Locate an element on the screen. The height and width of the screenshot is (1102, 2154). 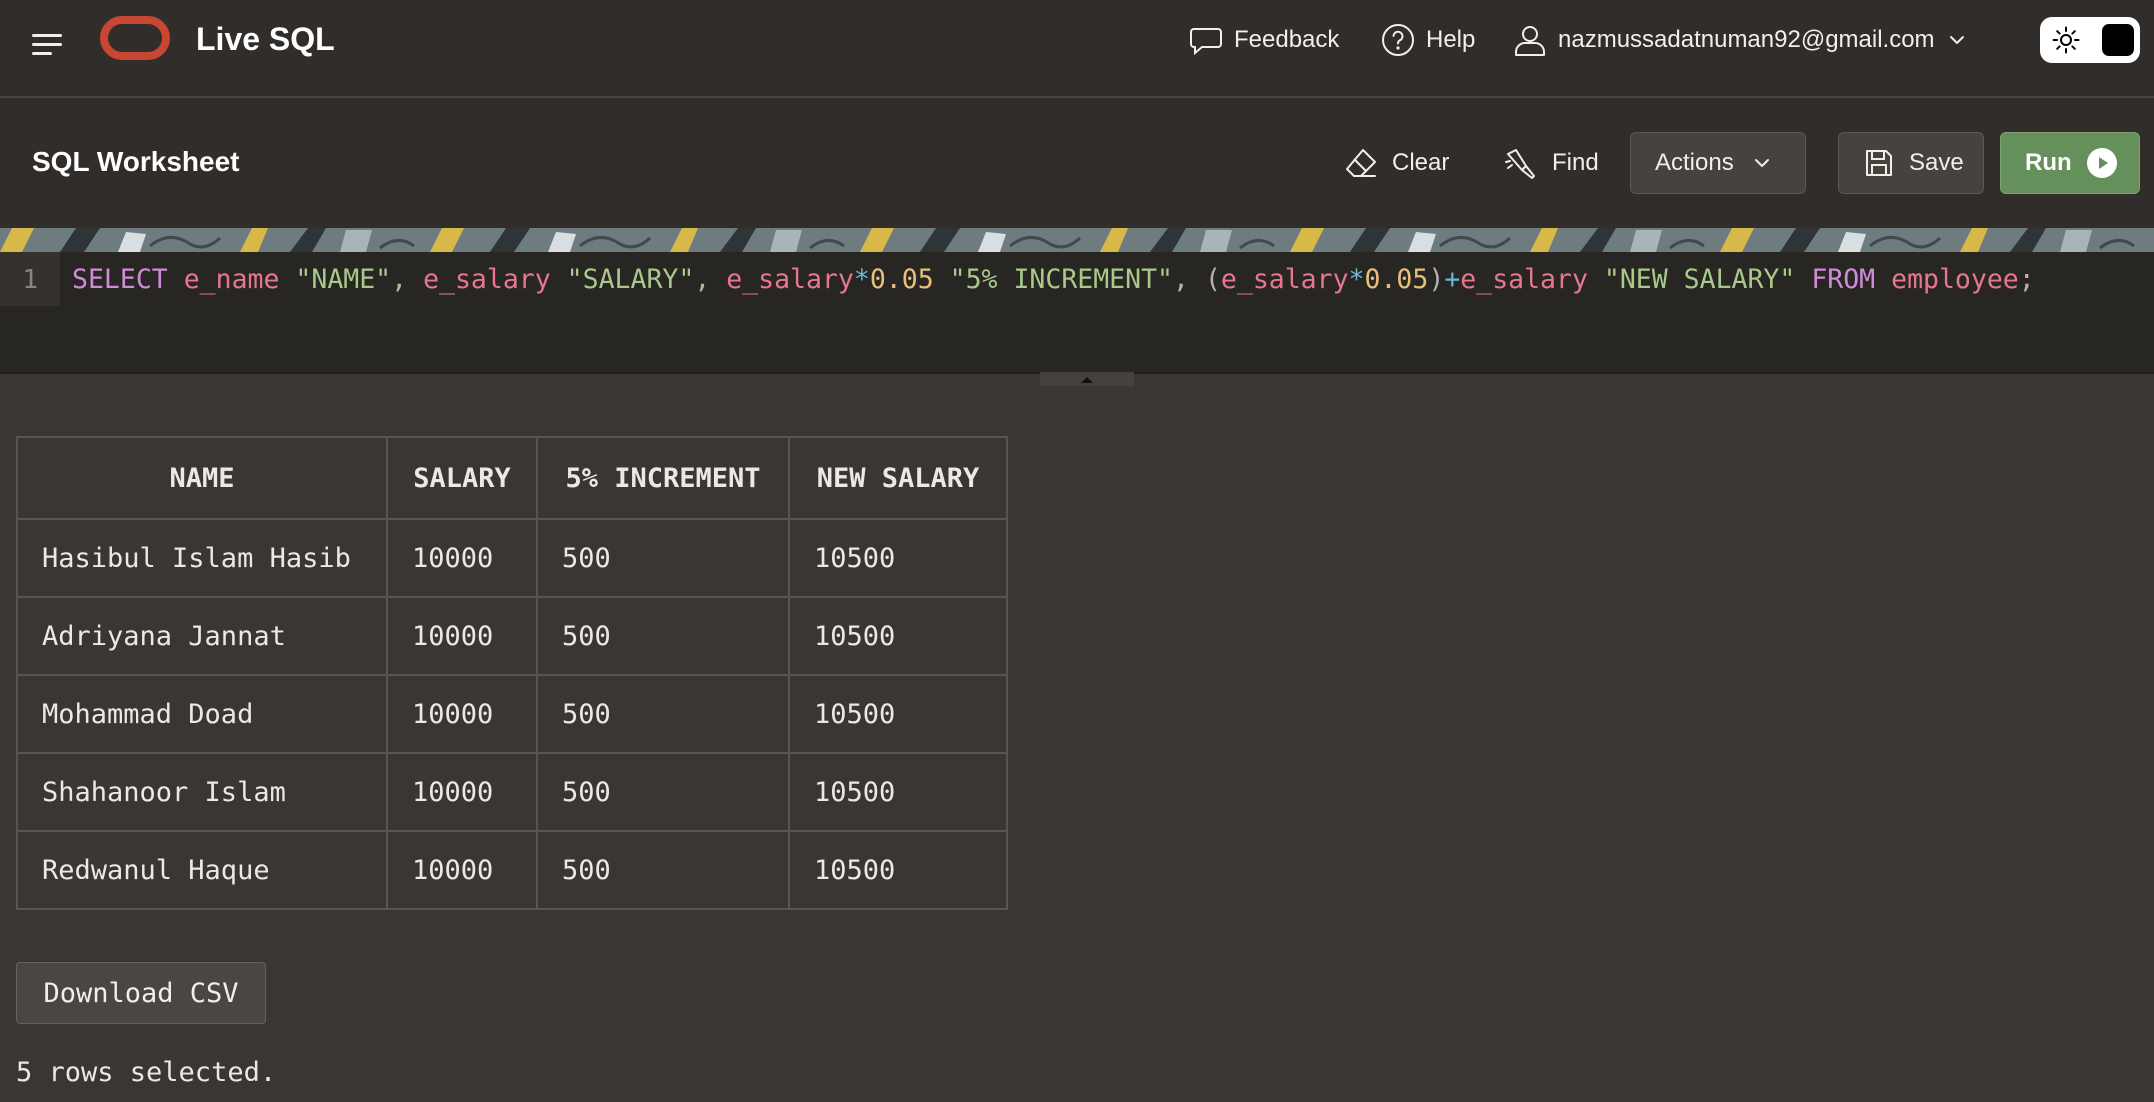
sql-token: "5% INCREMENT" is located at coordinates (1061, 279).